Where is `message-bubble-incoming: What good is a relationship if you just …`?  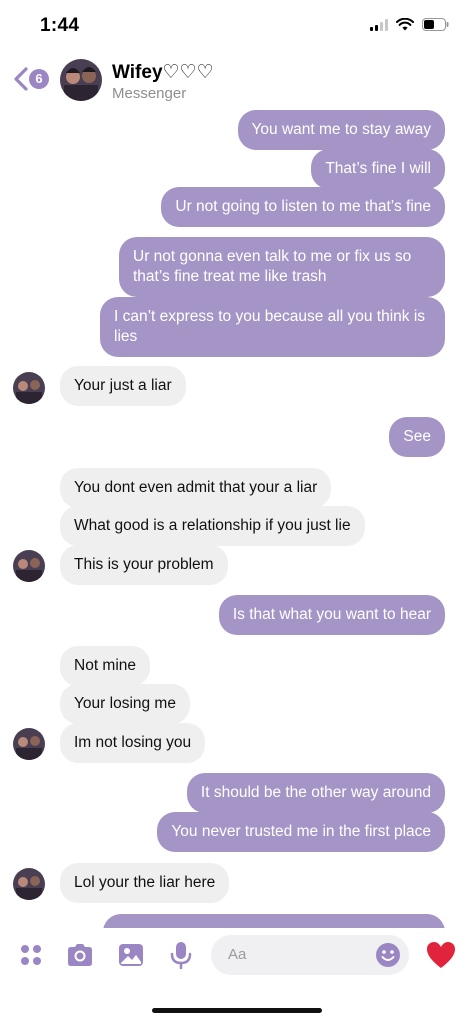 message-bubble-incoming: What good is a relationship if you just … is located at coordinates (212, 526).